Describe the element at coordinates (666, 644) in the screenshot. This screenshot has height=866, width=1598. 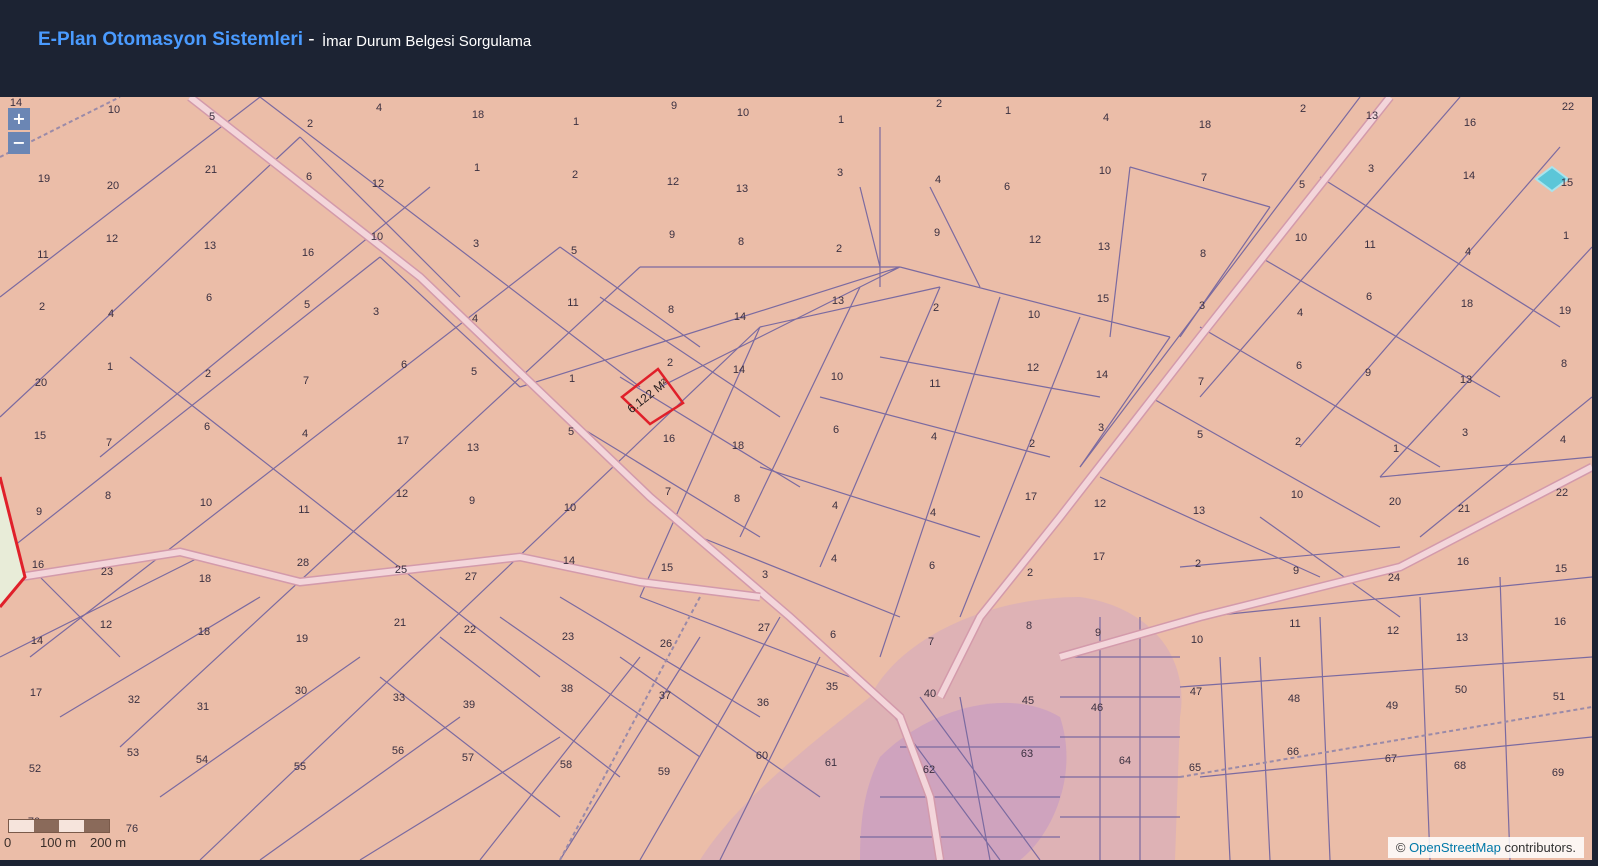
I see `parcel-number-label: 26` at that location.